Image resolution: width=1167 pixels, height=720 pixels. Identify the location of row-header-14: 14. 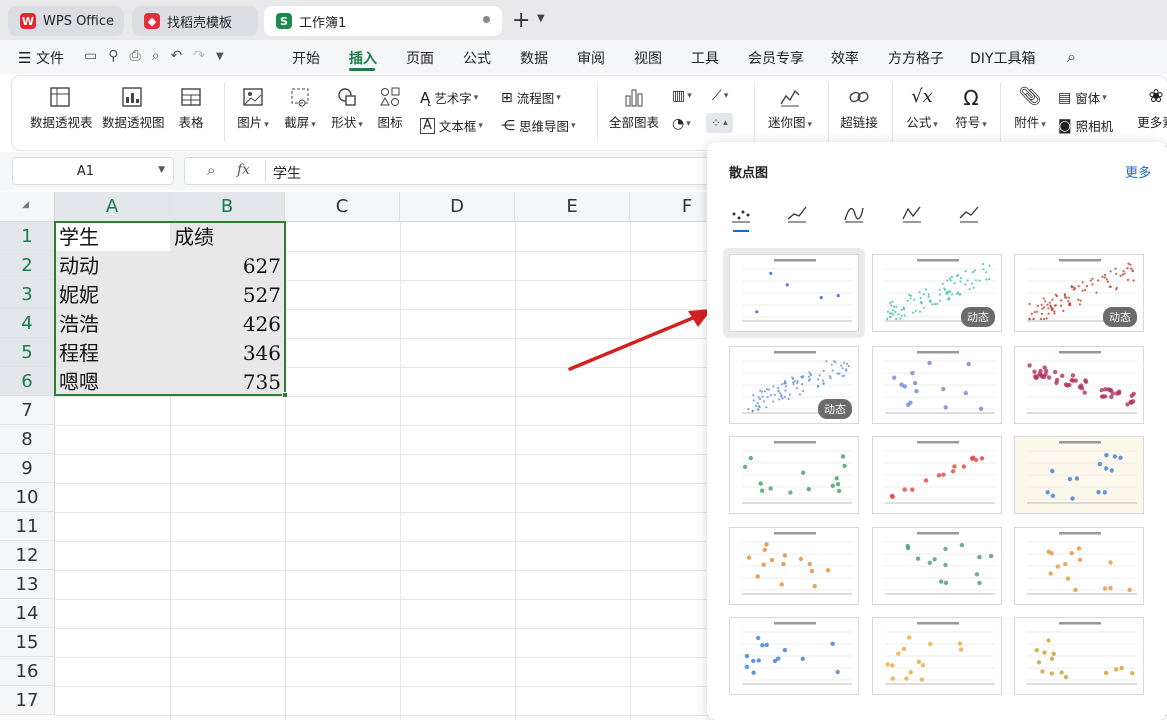
(27, 613).